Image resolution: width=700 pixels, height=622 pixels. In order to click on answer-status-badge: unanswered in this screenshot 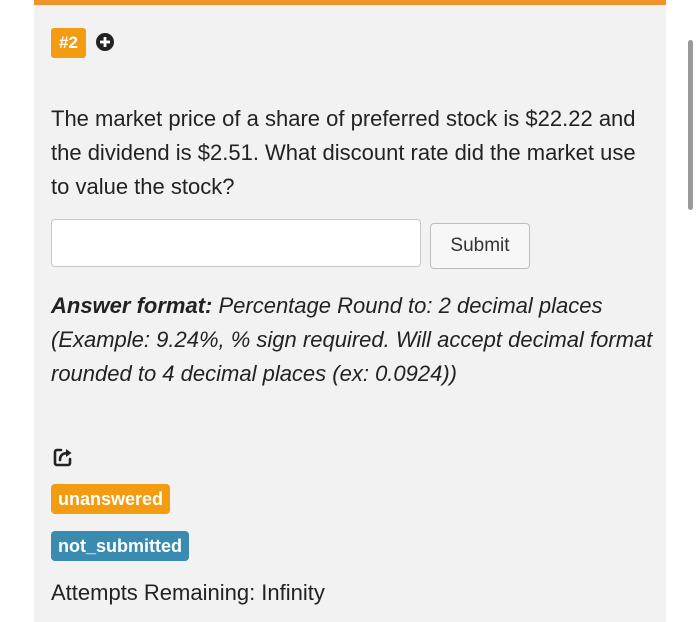, I will do `click(111, 499)`.